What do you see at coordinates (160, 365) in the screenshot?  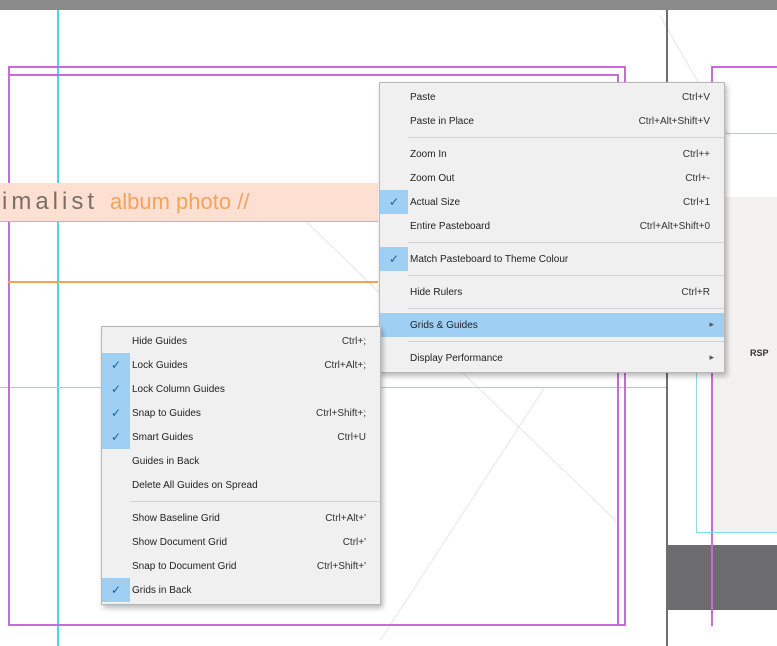 I see `menu-item-label: Lock Guides` at bounding box center [160, 365].